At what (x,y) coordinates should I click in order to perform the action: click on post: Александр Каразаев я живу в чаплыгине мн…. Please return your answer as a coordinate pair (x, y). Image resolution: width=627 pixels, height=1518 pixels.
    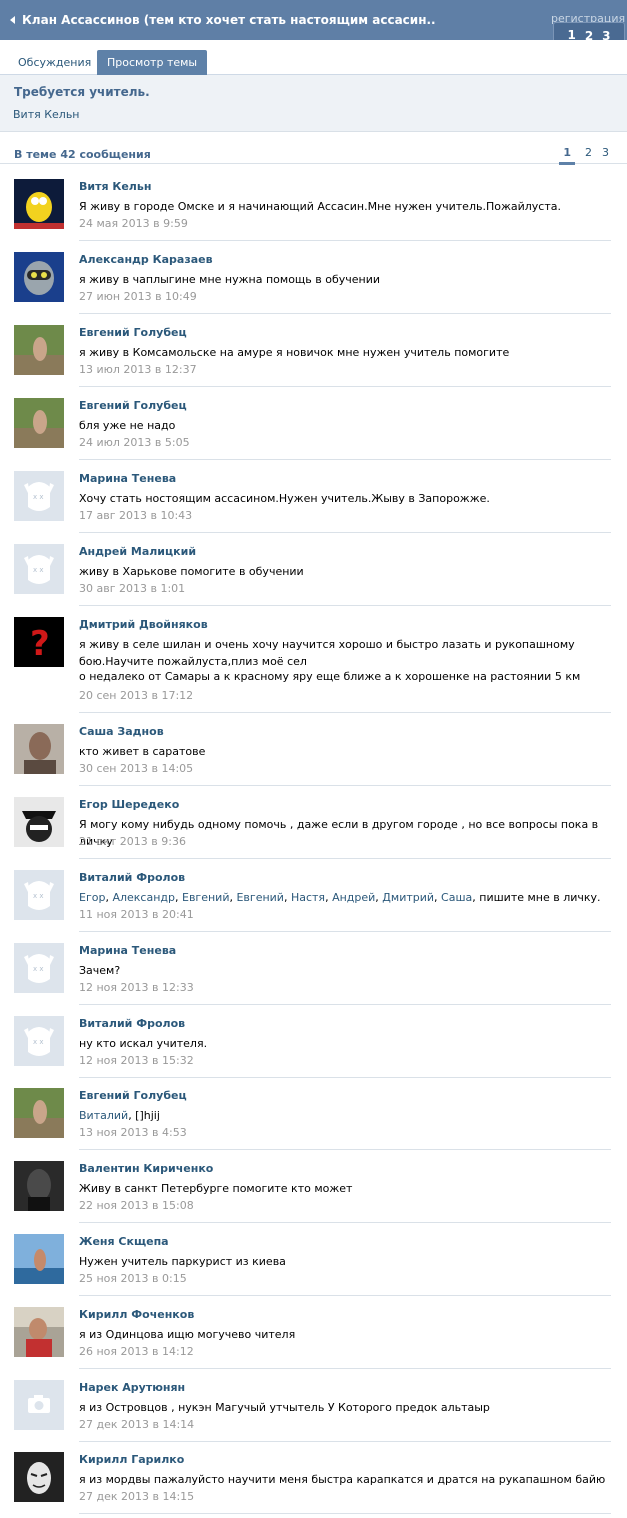
    Looking at the image, I should click on (313, 283).